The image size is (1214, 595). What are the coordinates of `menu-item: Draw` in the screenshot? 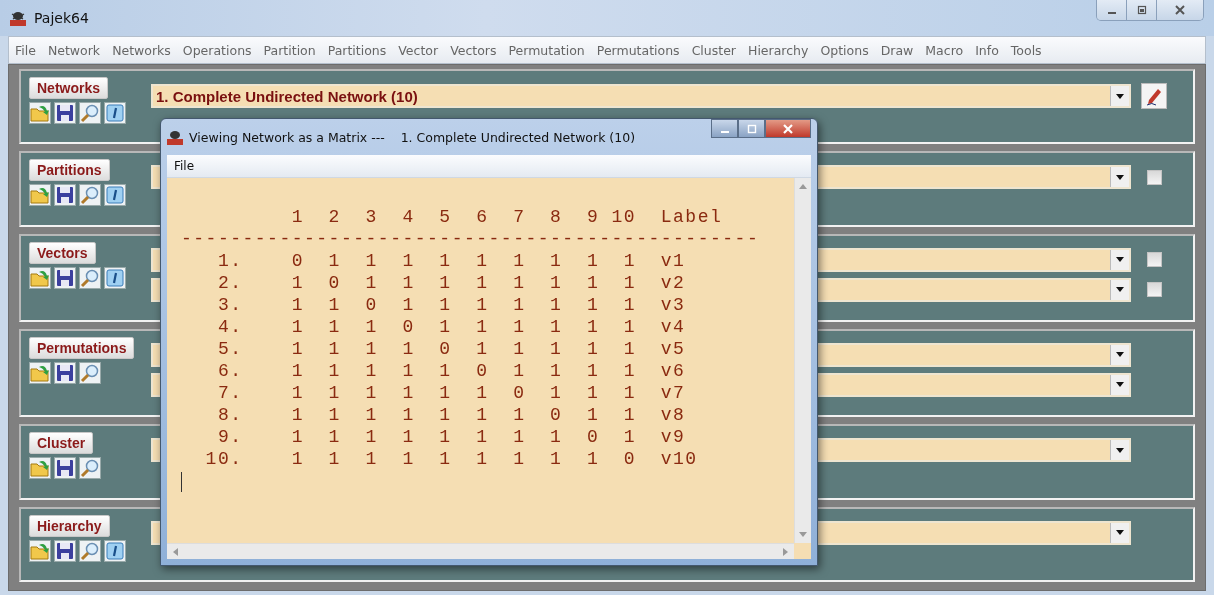 It's located at (897, 50).